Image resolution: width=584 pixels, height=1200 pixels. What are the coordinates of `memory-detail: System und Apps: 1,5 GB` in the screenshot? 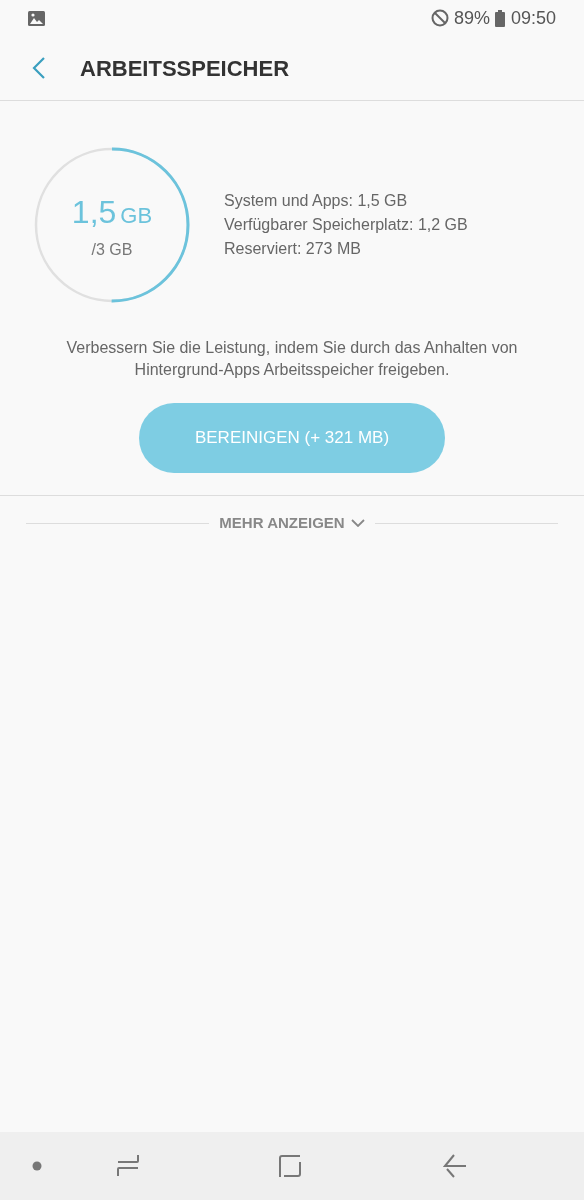 It's located at (316, 201).